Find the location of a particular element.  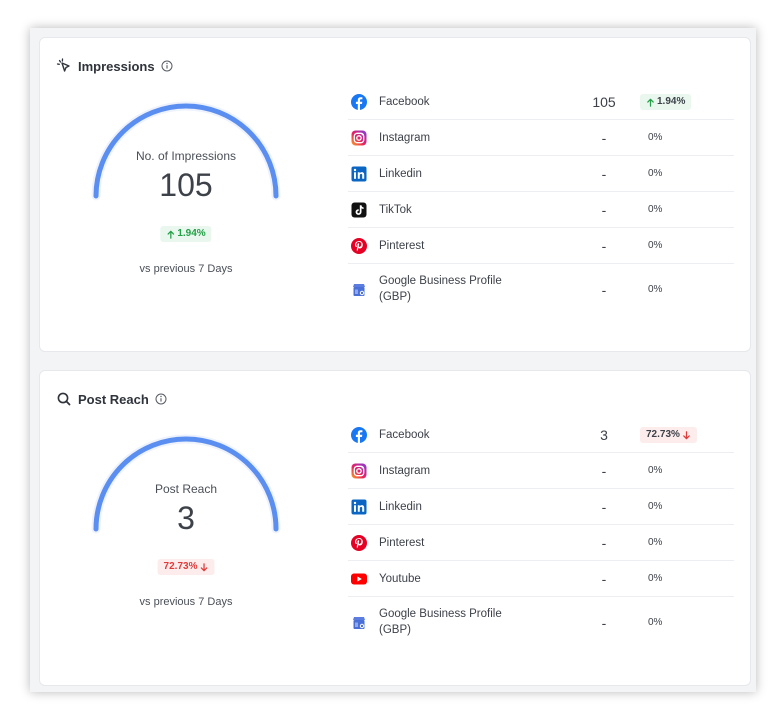

platform-change-badge: 72.73% is located at coordinates (668, 435).